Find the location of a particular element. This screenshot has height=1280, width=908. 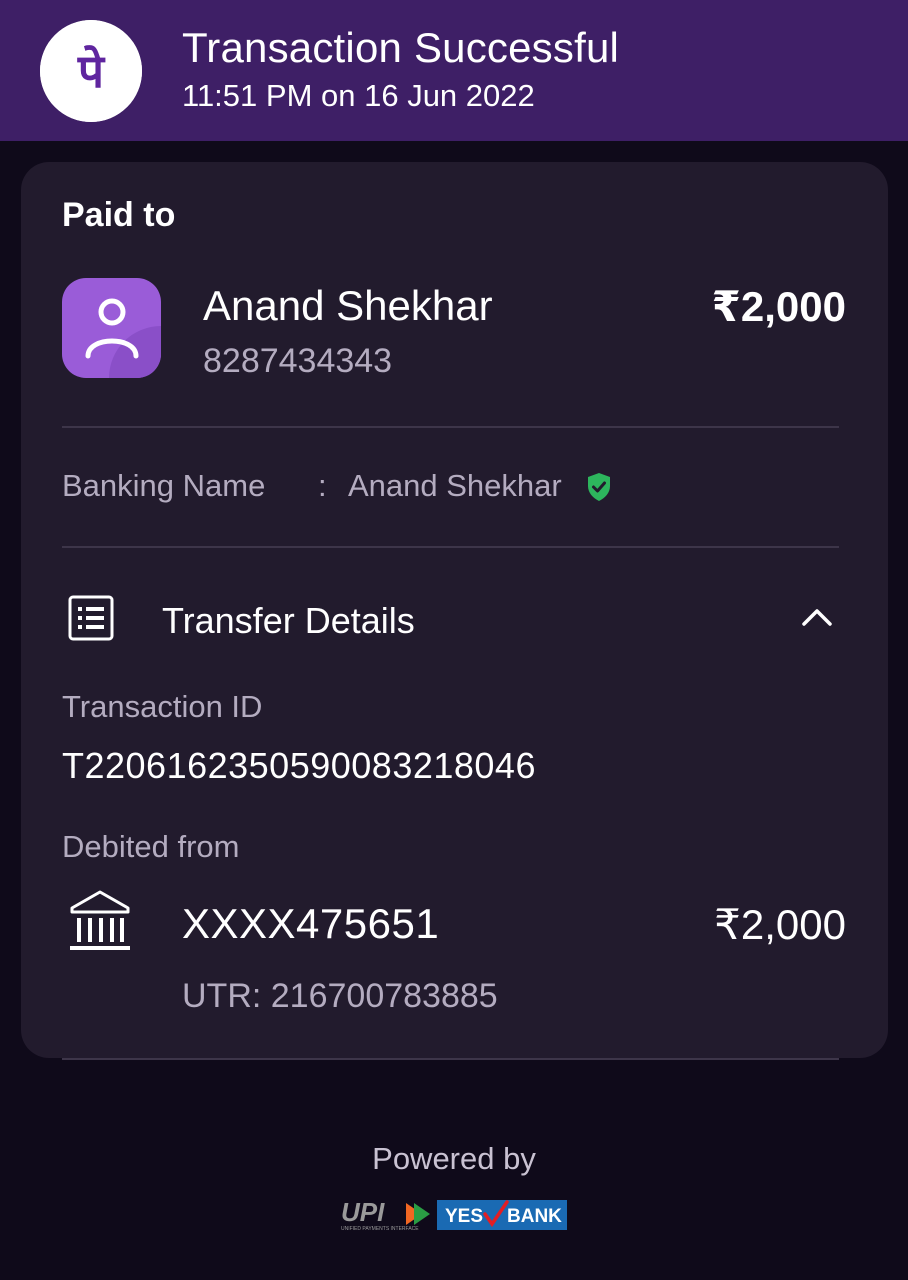

payee-avatar is located at coordinates (111, 328).